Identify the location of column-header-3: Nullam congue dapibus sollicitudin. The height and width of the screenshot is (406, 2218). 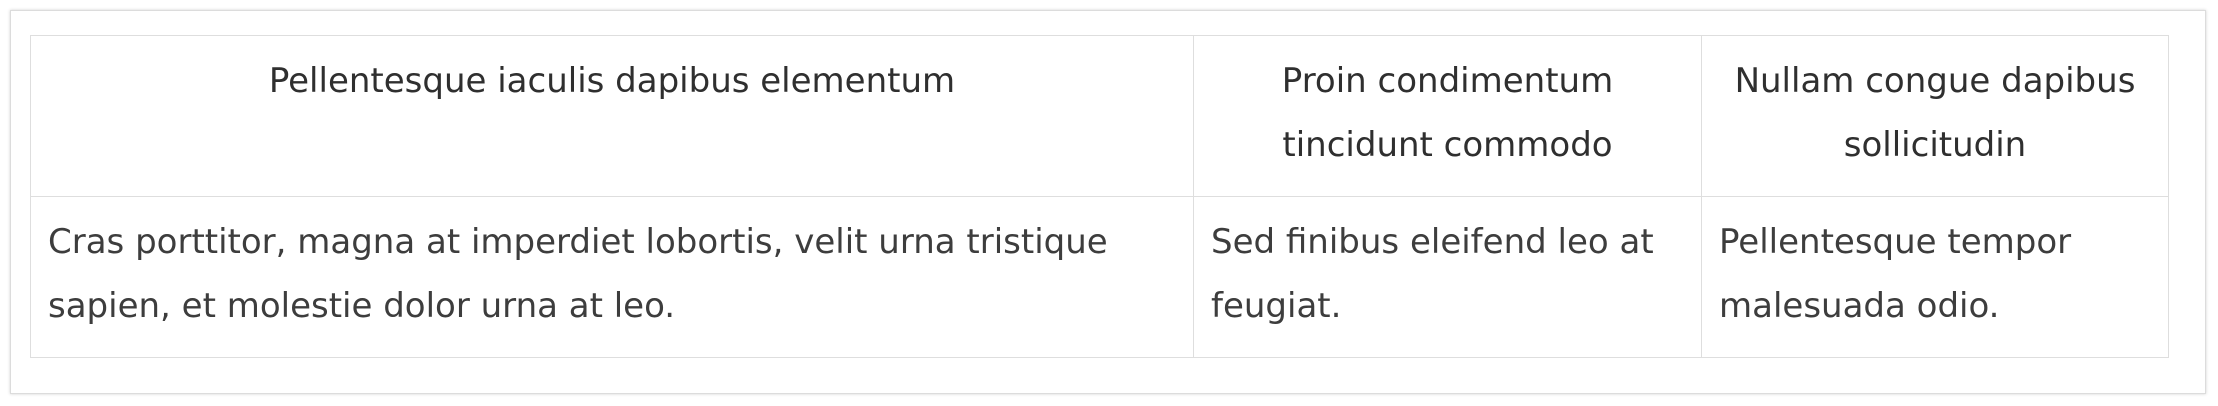
(1935, 116).